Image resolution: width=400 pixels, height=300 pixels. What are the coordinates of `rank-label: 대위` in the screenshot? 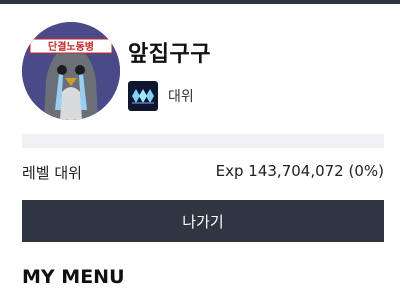 It's located at (181, 97).